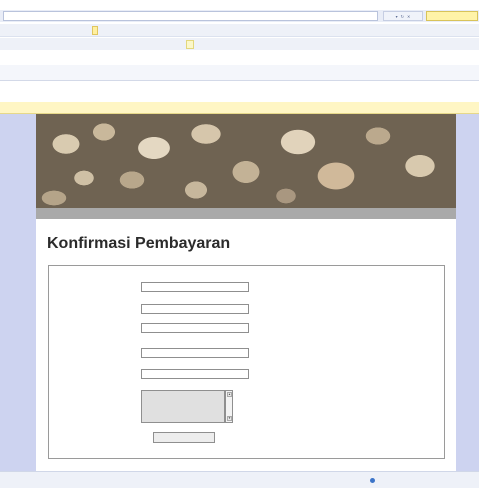  I want to click on transfer-amount-input, so click(195, 353).